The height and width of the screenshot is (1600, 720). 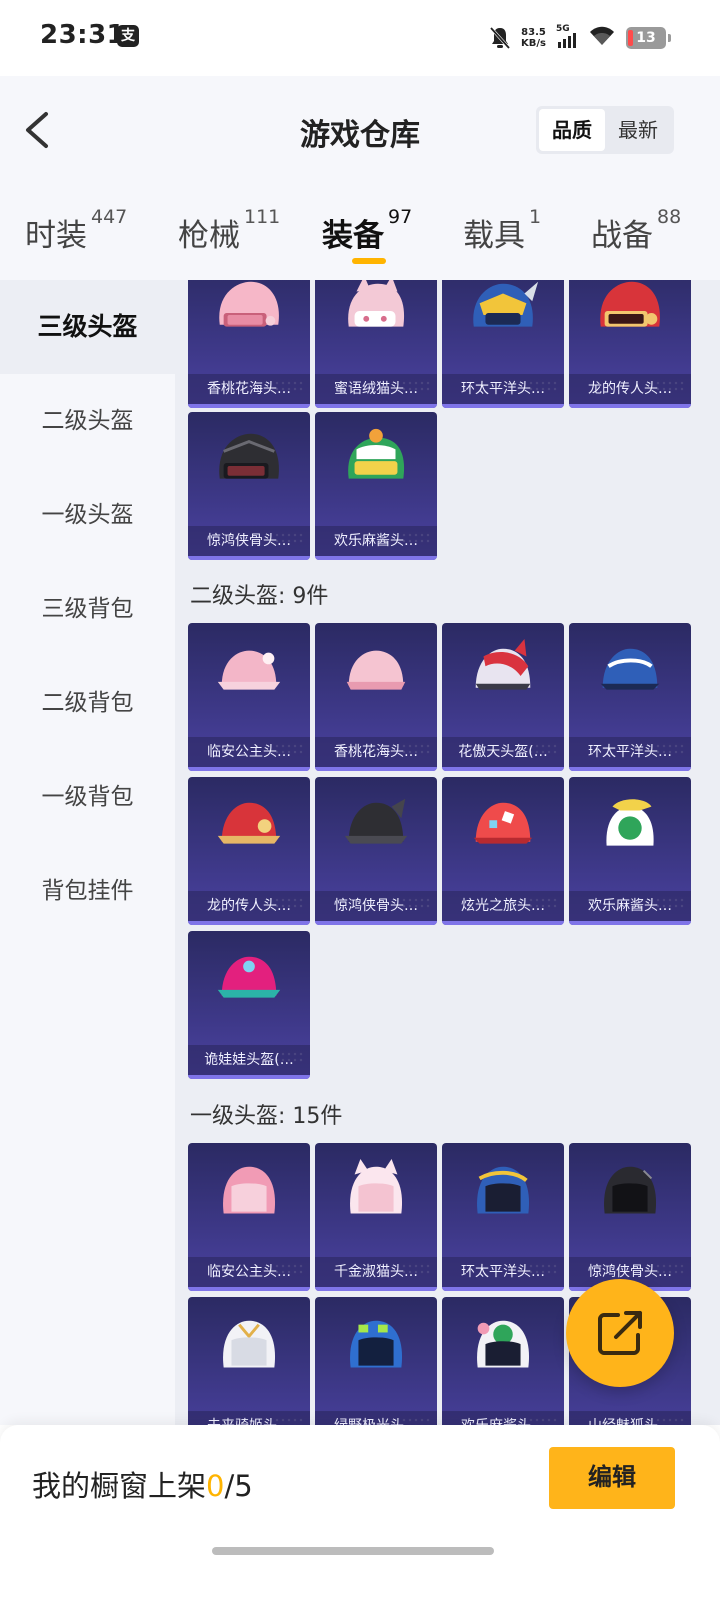 What do you see at coordinates (622, 236) in the screenshot?
I see `tab-label: 战备` at bounding box center [622, 236].